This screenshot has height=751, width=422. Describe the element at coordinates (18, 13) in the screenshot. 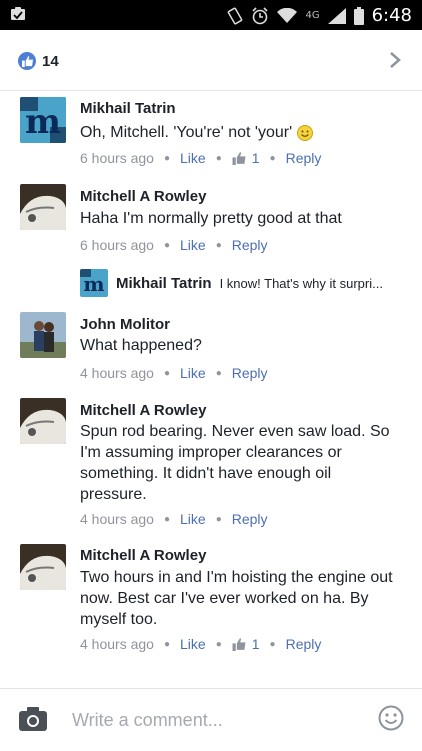

I see `clipboard-check-icon` at that location.